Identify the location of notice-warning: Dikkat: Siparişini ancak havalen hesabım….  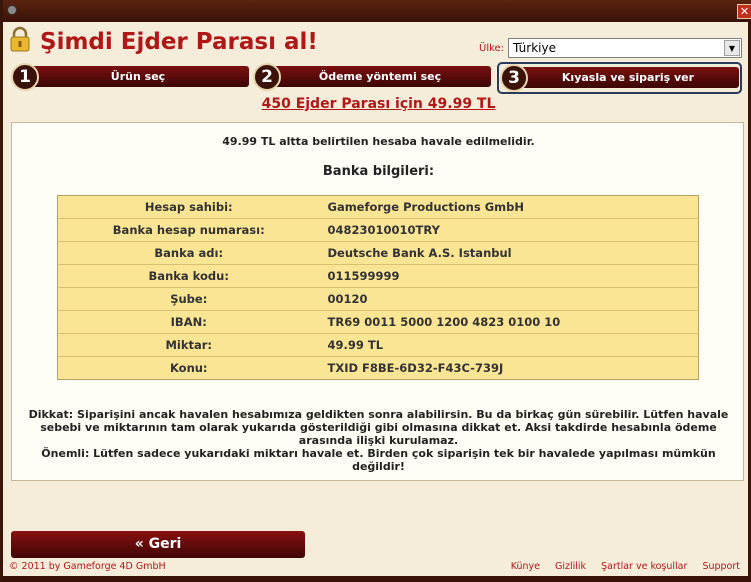
(378, 427).